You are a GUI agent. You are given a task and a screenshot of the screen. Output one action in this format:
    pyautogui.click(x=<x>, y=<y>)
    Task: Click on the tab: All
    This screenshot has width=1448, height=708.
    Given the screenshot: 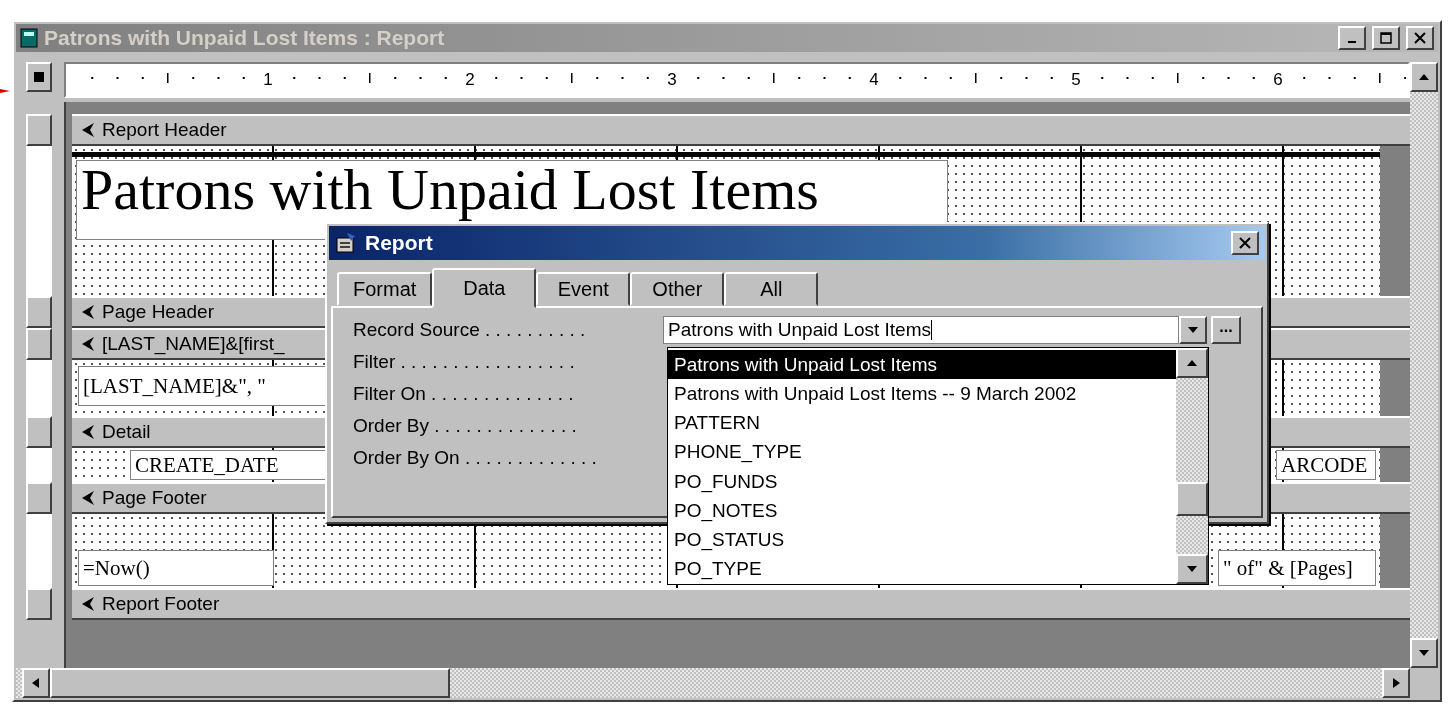 What is the action you would take?
    pyautogui.click(x=771, y=289)
    